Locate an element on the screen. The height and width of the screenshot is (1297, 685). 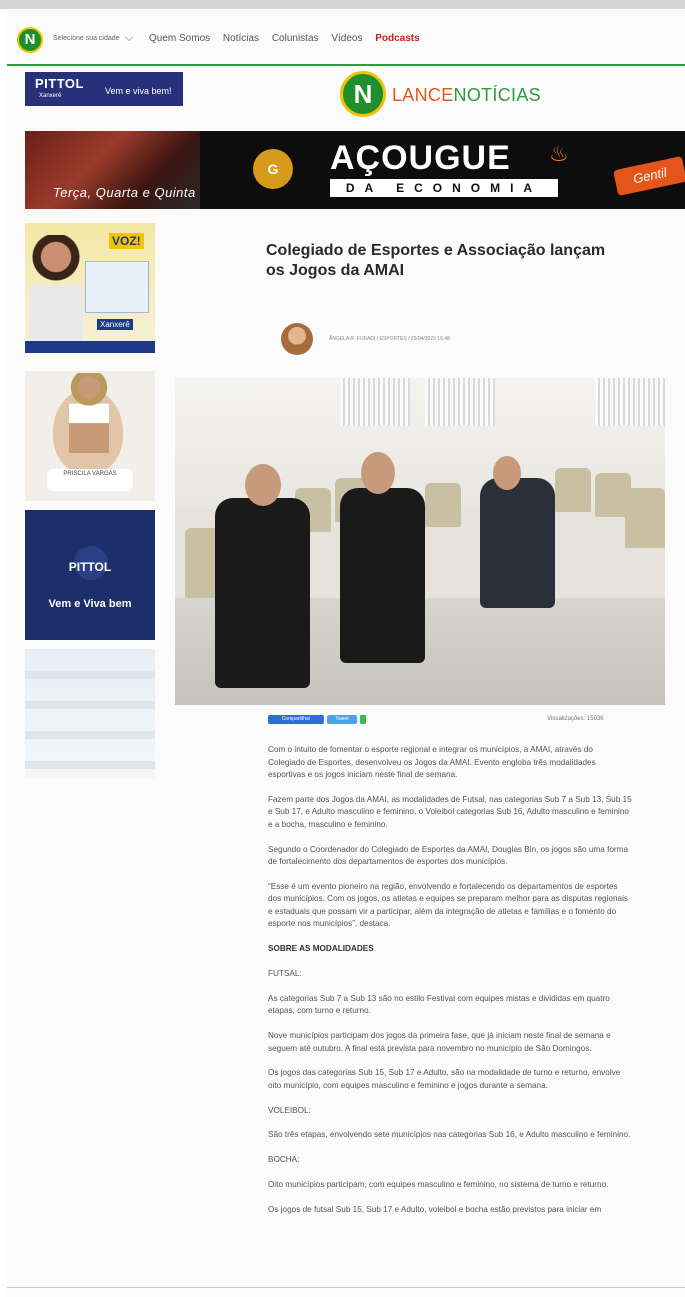
ad-footer-bar is located at coordinates (90, 347).